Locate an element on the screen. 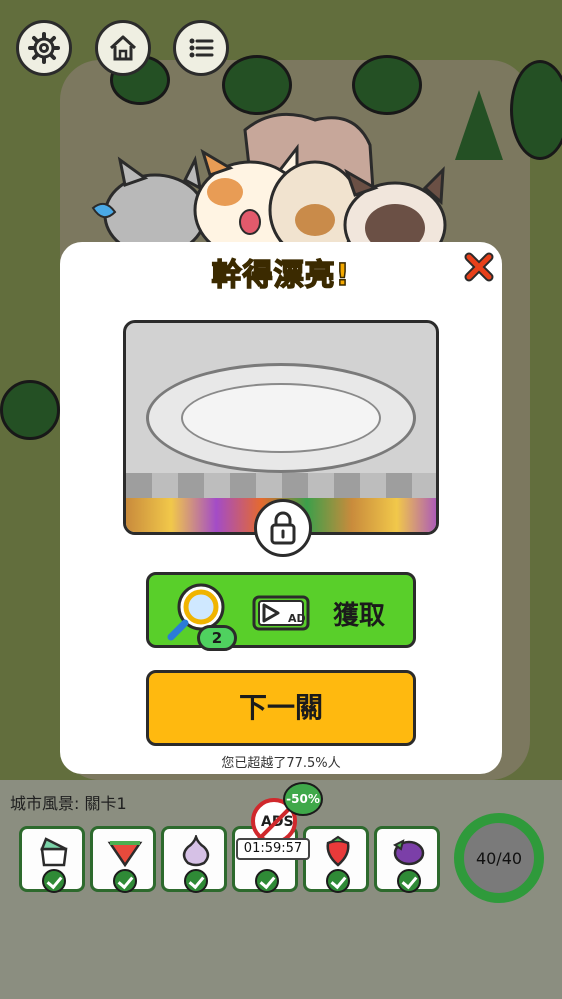 This screenshot has height=999, width=562. lock-icon is located at coordinates (283, 528).